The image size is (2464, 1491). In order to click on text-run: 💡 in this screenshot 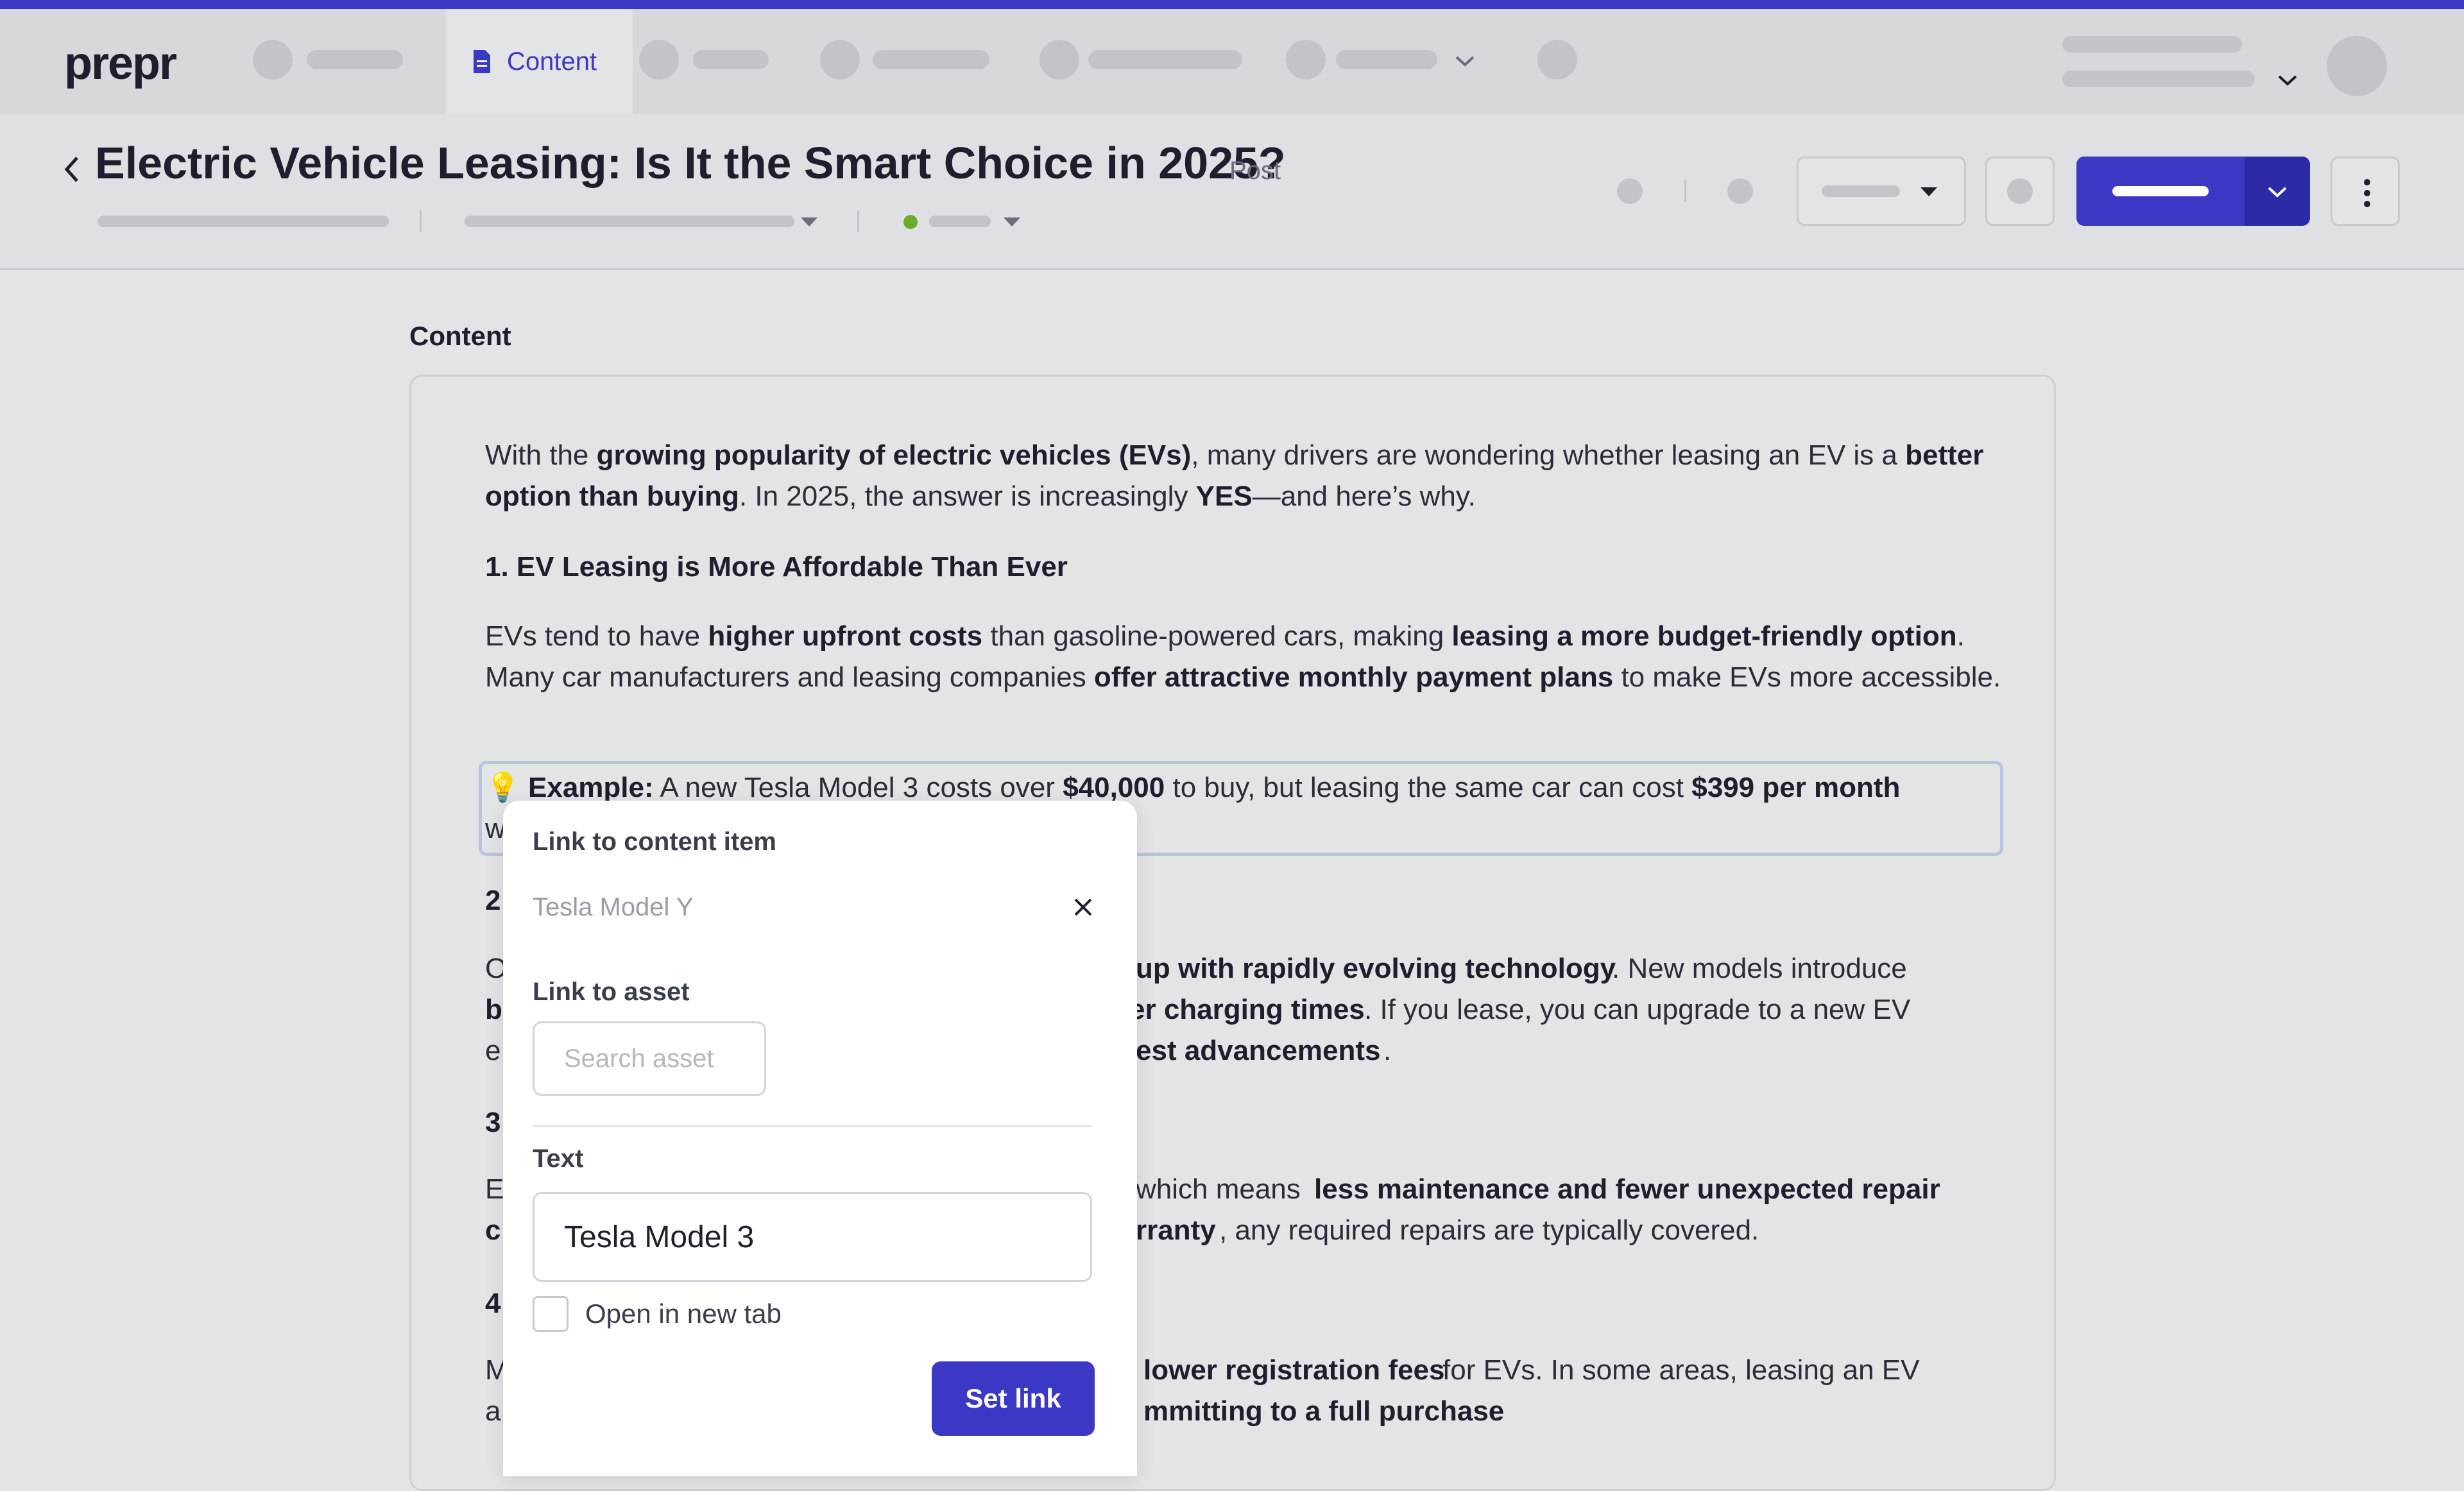, I will do `click(507, 787)`.